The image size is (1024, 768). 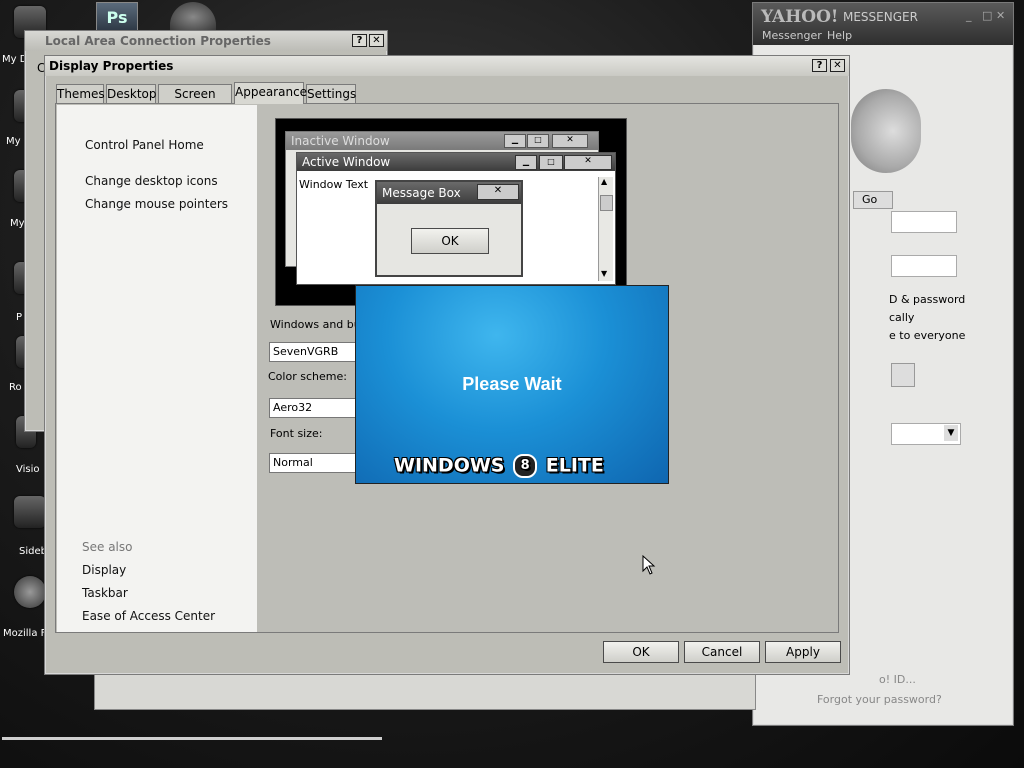 I want to click on see-also-taskbar-link: Taskbar, so click(x=105, y=593).